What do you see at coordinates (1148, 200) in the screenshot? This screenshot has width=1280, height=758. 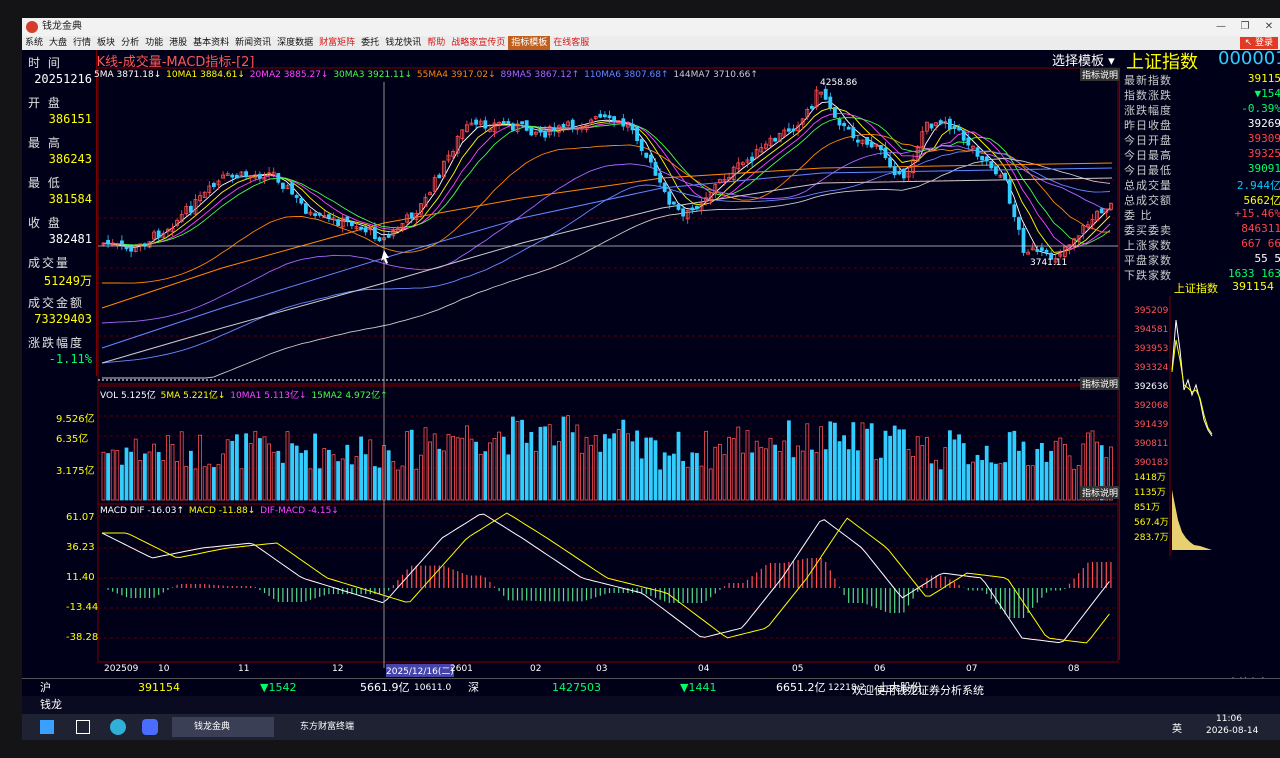 I see `info-label-8: 总成交额` at bounding box center [1148, 200].